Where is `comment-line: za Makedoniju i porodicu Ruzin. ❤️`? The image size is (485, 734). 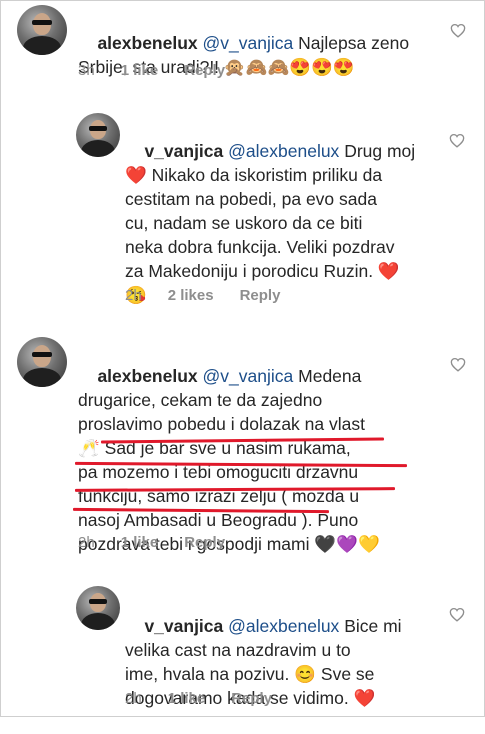 comment-line: za Makedoniju i porodicu Ruzin. ❤️ is located at coordinates (262, 271).